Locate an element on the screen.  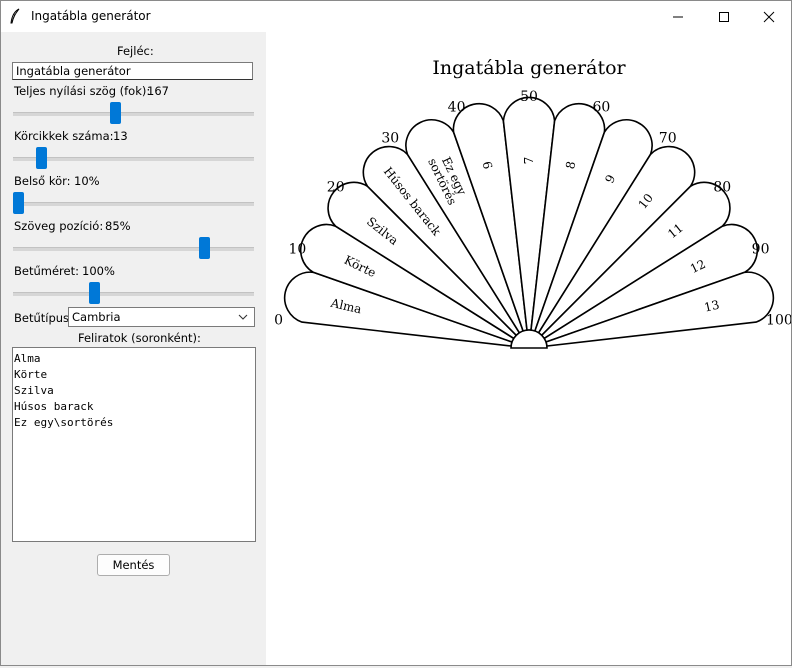
segments-slider-track is located at coordinates (133, 159).